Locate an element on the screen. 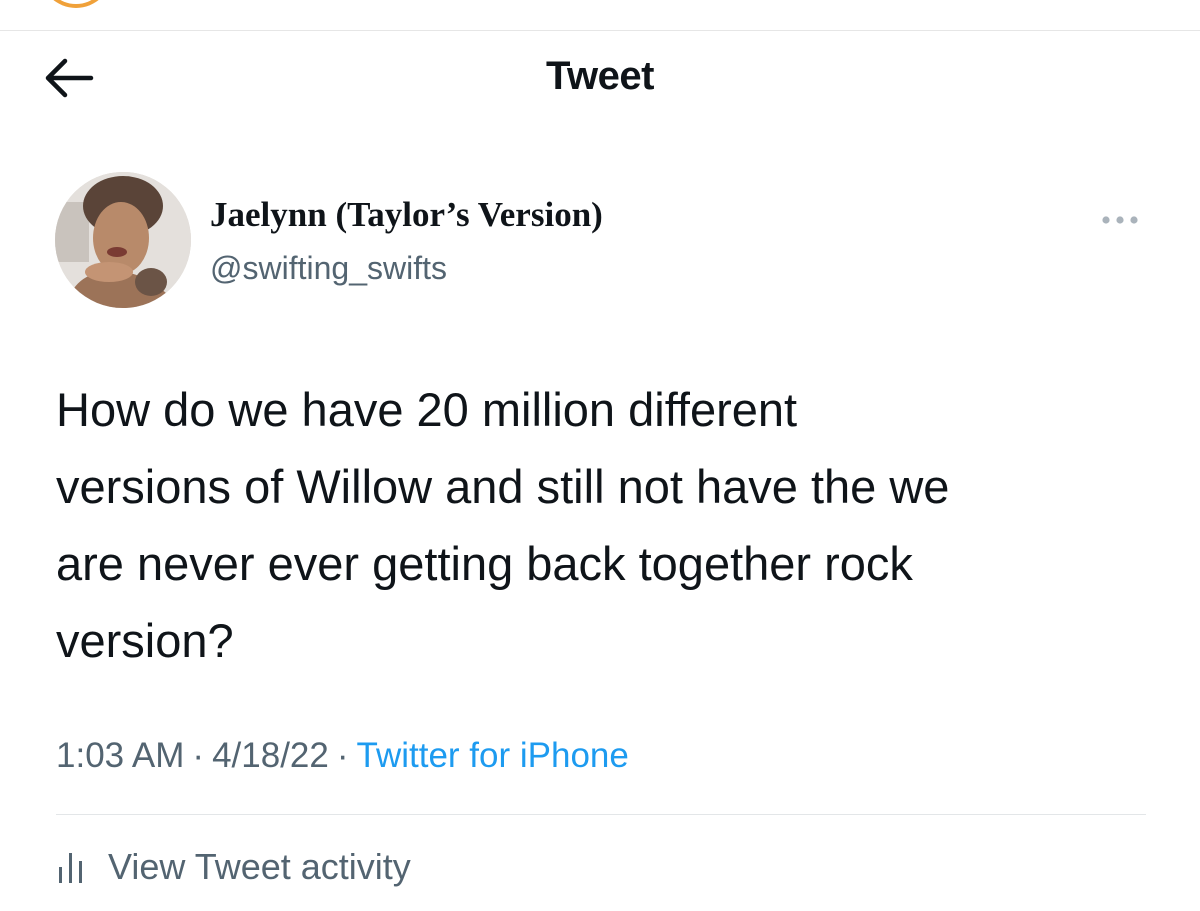 This screenshot has height=911, width=1200. divider is located at coordinates (601, 814).